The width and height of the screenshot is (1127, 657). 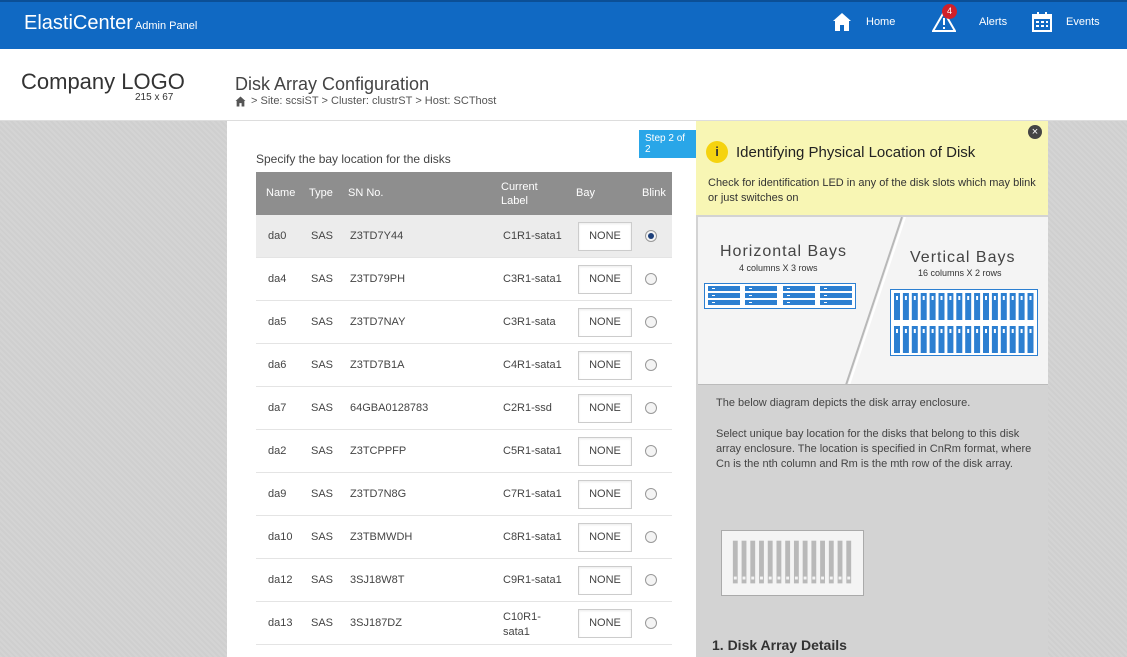 What do you see at coordinates (464, 193) in the screenshot?
I see `table-header: Name Type SN No. Current Label Bay Blink` at bounding box center [464, 193].